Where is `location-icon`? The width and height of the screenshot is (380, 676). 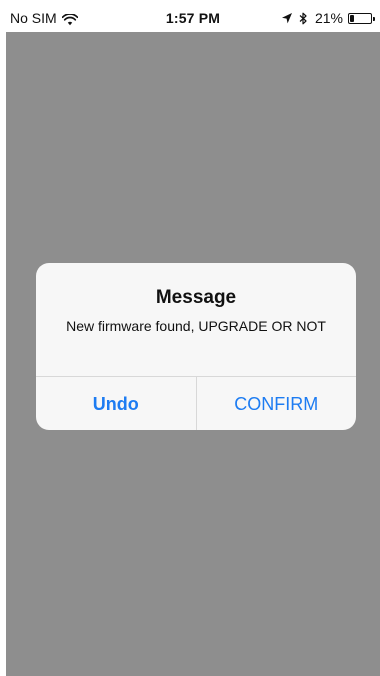 location-icon is located at coordinates (287, 18).